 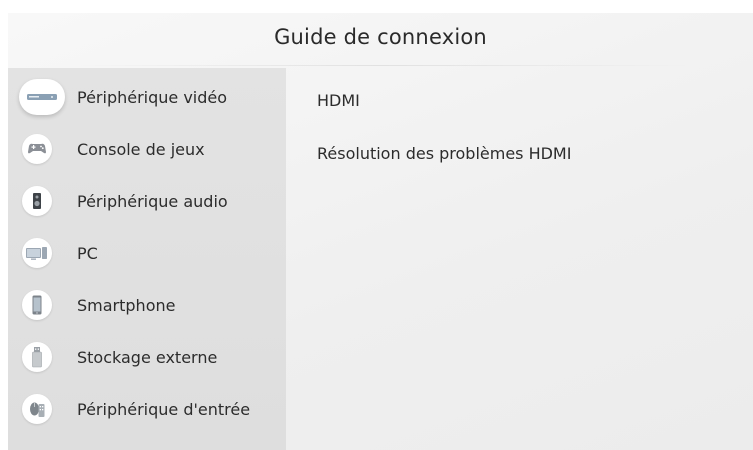 I want to click on pc-icon, so click(x=37, y=253).